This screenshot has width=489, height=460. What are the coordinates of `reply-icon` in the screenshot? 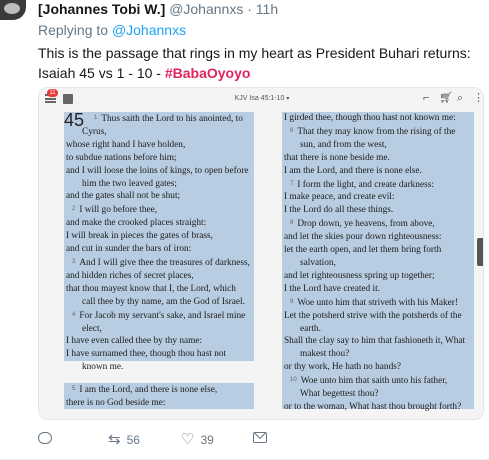 It's located at (45, 438).